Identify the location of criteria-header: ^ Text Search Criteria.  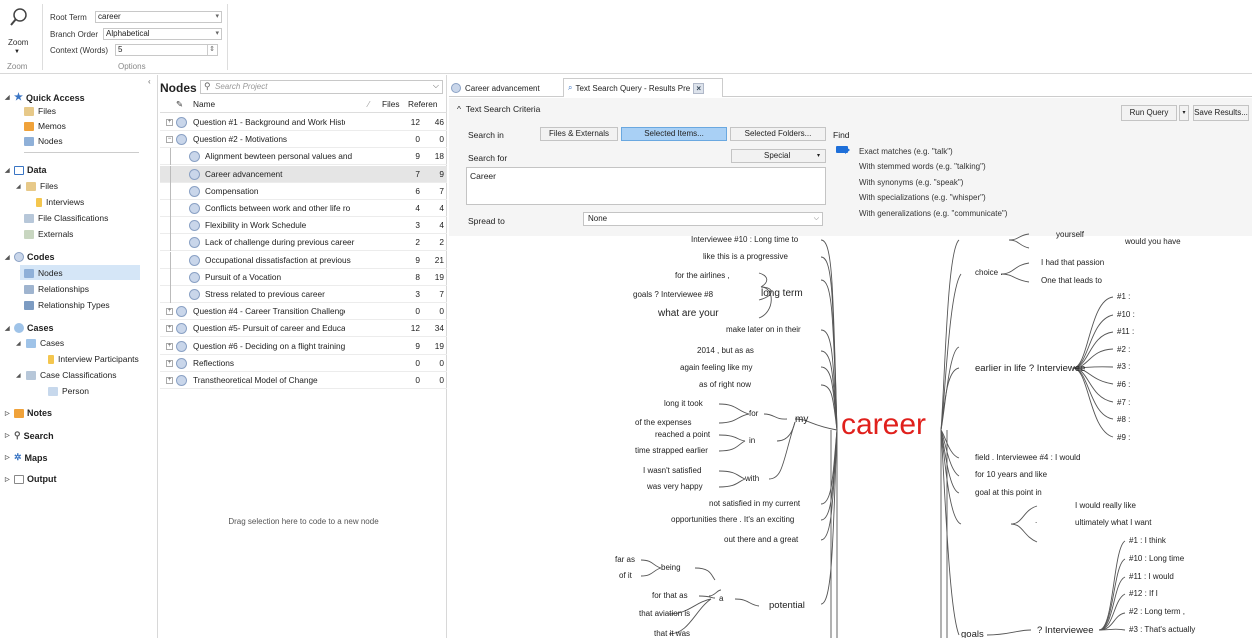
(498, 109).